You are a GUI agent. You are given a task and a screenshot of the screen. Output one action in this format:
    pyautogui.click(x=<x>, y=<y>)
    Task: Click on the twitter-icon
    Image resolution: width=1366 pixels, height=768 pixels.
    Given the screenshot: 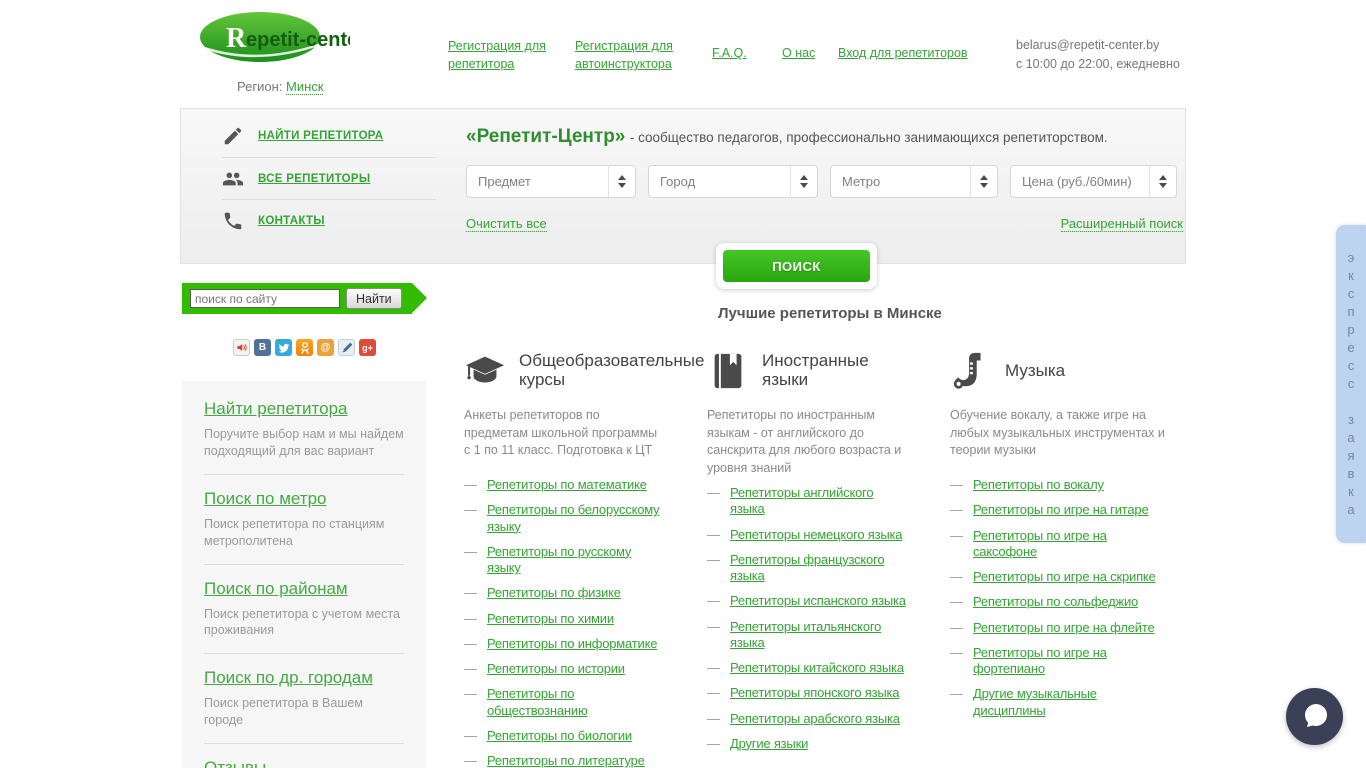 What is the action you would take?
    pyautogui.click(x=283, y=347)
    